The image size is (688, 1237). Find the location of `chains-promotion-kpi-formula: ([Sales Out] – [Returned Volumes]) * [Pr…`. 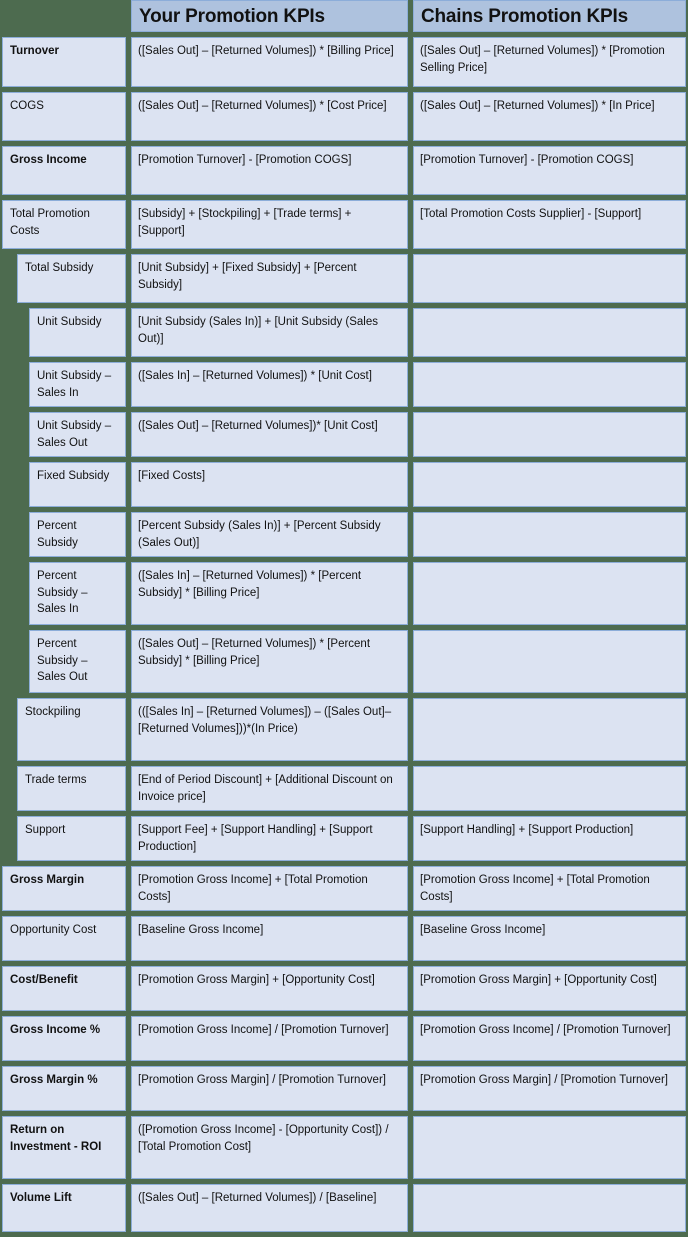

chains-promotion-kpi-formula: ([Sales Out] – [Returned Volumes]) * [Pr… is located at coordinates (549, 62).